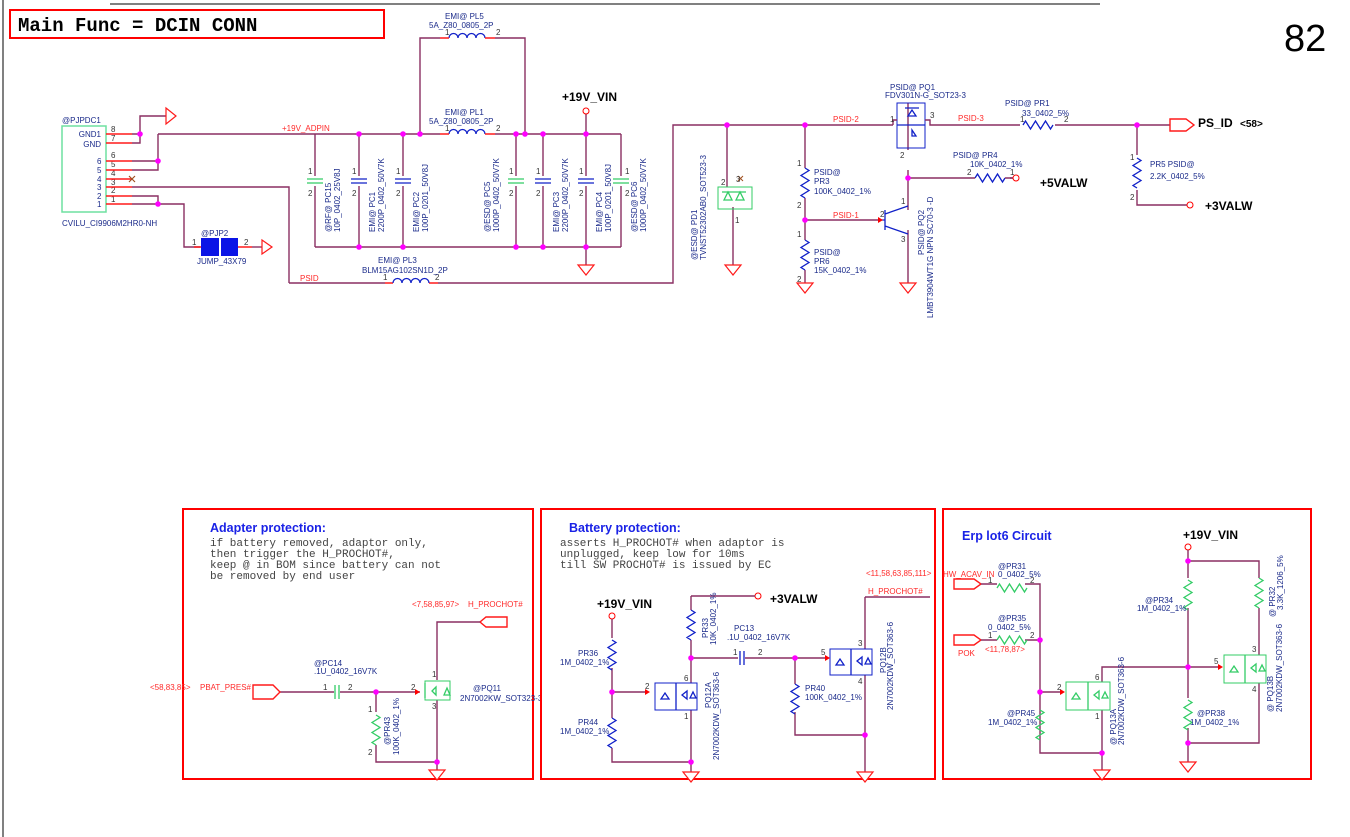 The width and height of the screenshot is (1350, 837). I want to click on power-label-19v-vin: +19V_VIN, so click(589, 97).